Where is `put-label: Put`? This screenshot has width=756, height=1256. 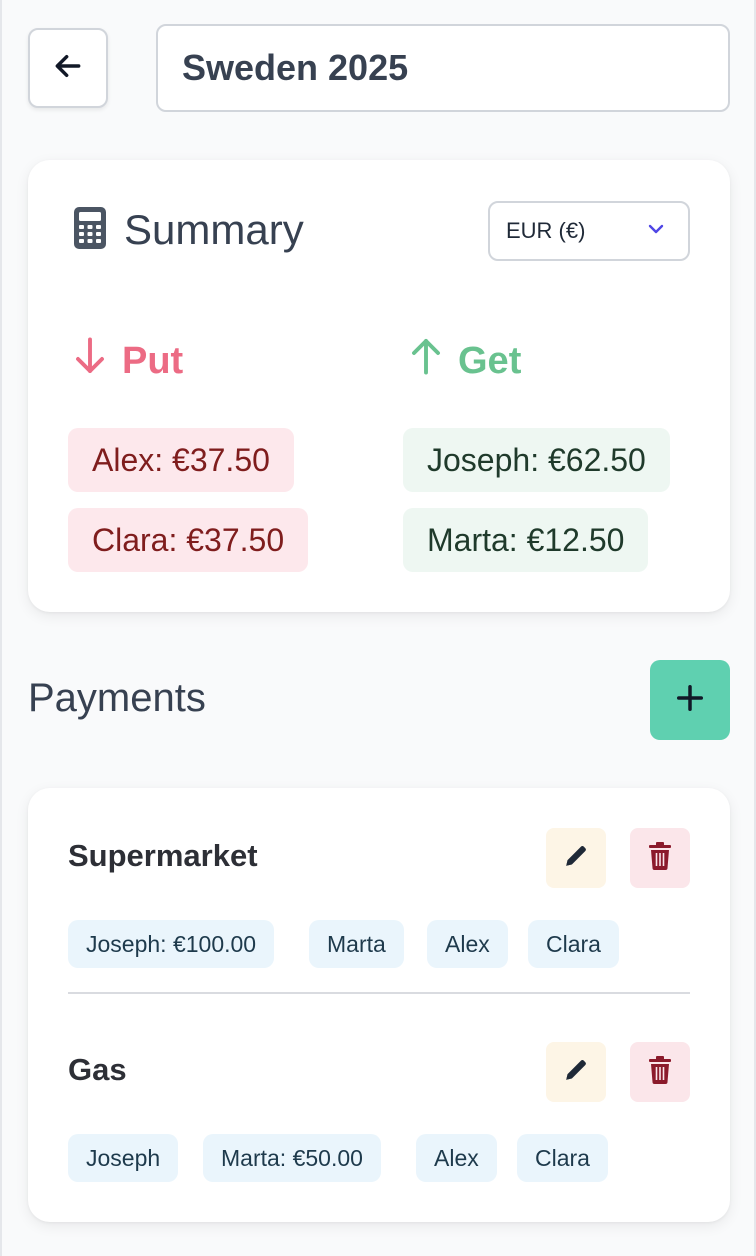
put-label: Put is located at coordinates (153, 360).